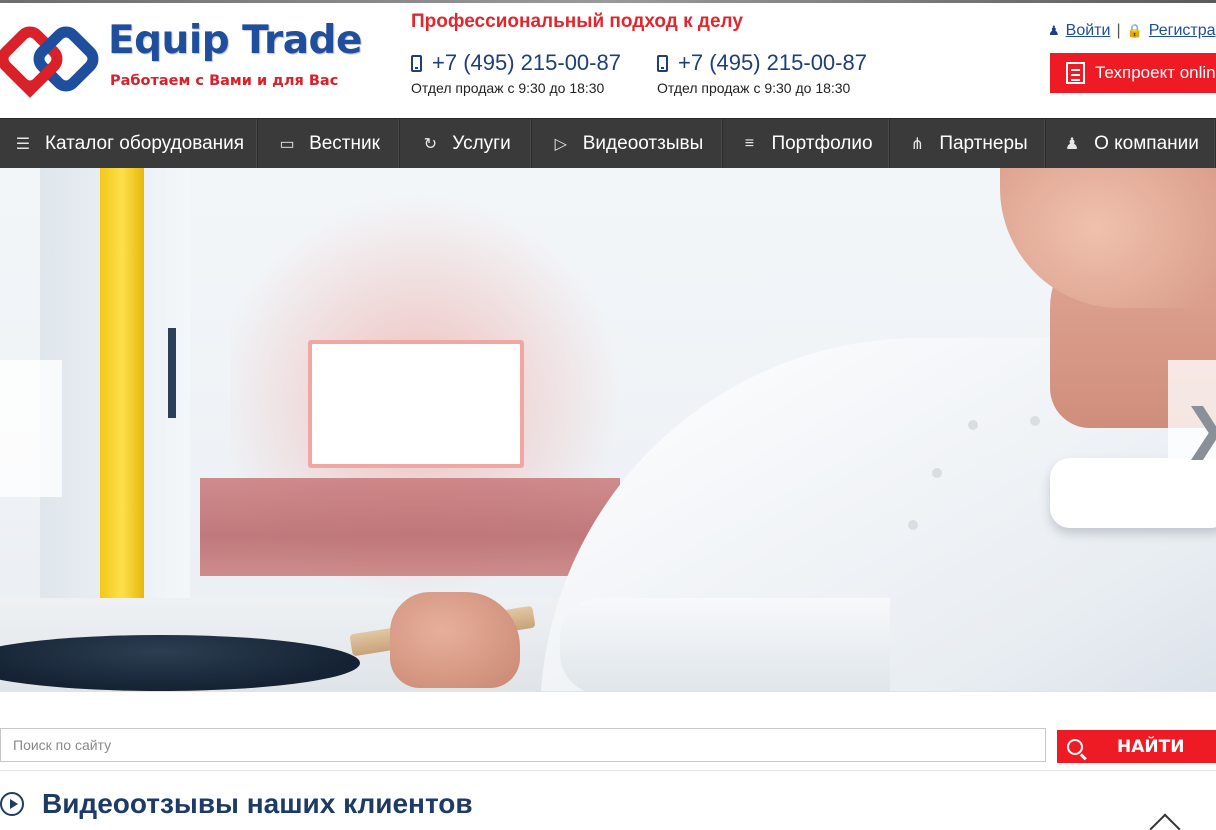  Describe the element at coordinates (749, 143) in the screenshot. I see `list-icon: ≡` at that location.